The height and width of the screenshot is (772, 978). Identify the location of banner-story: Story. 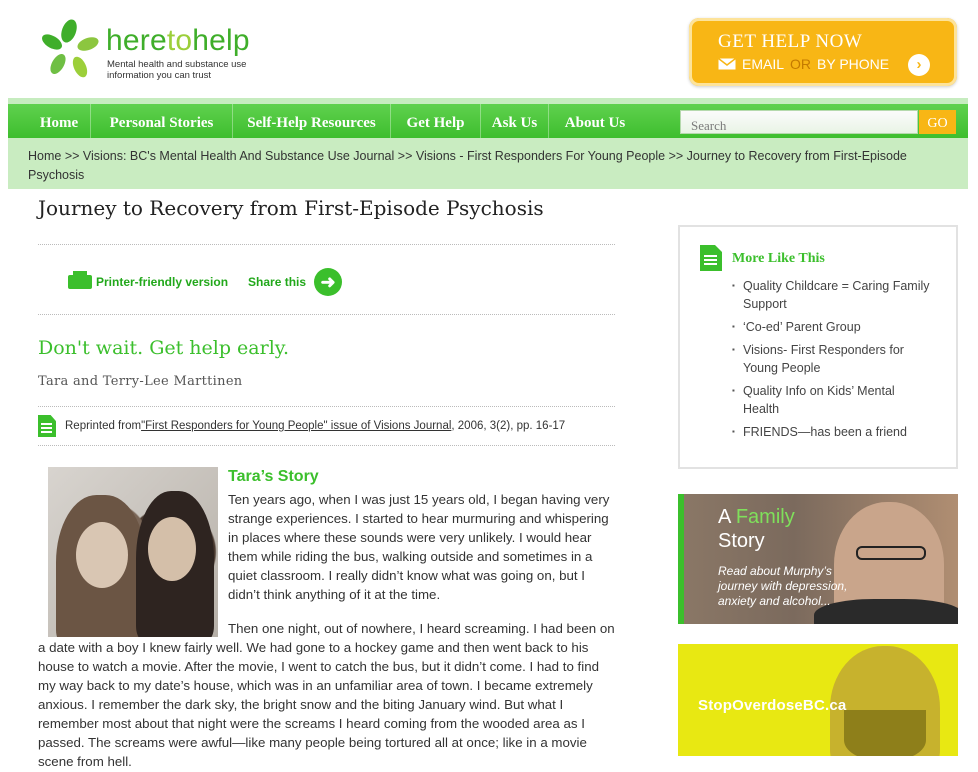
(741, 541).